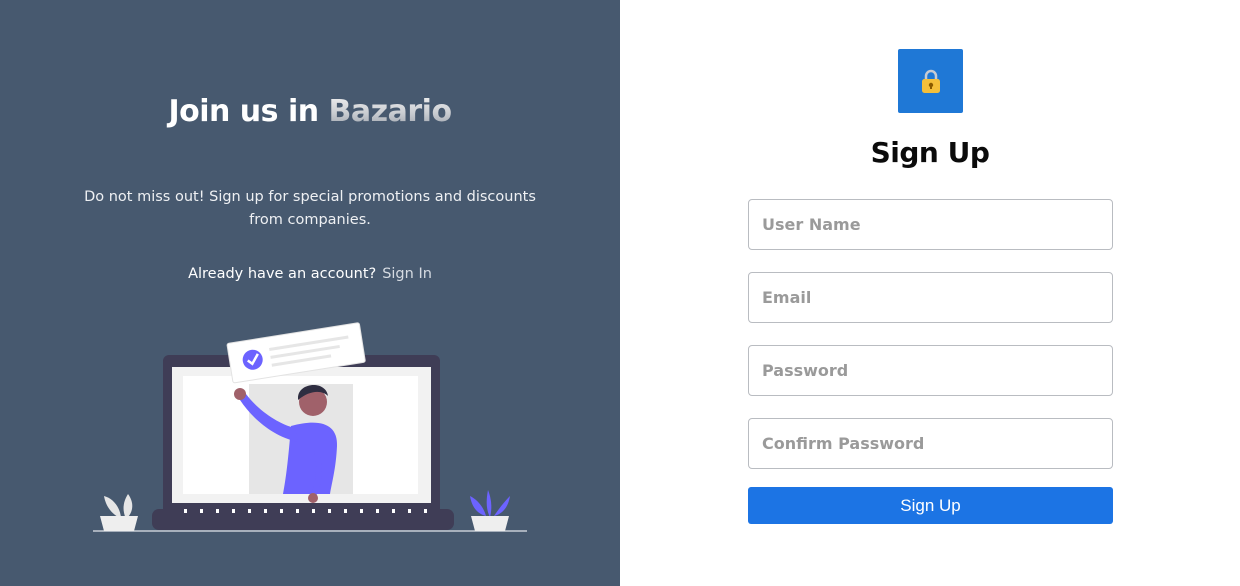  Describe the element at coordinates (310, 427) in the screenshot. I see `signup-illustration` at that location.